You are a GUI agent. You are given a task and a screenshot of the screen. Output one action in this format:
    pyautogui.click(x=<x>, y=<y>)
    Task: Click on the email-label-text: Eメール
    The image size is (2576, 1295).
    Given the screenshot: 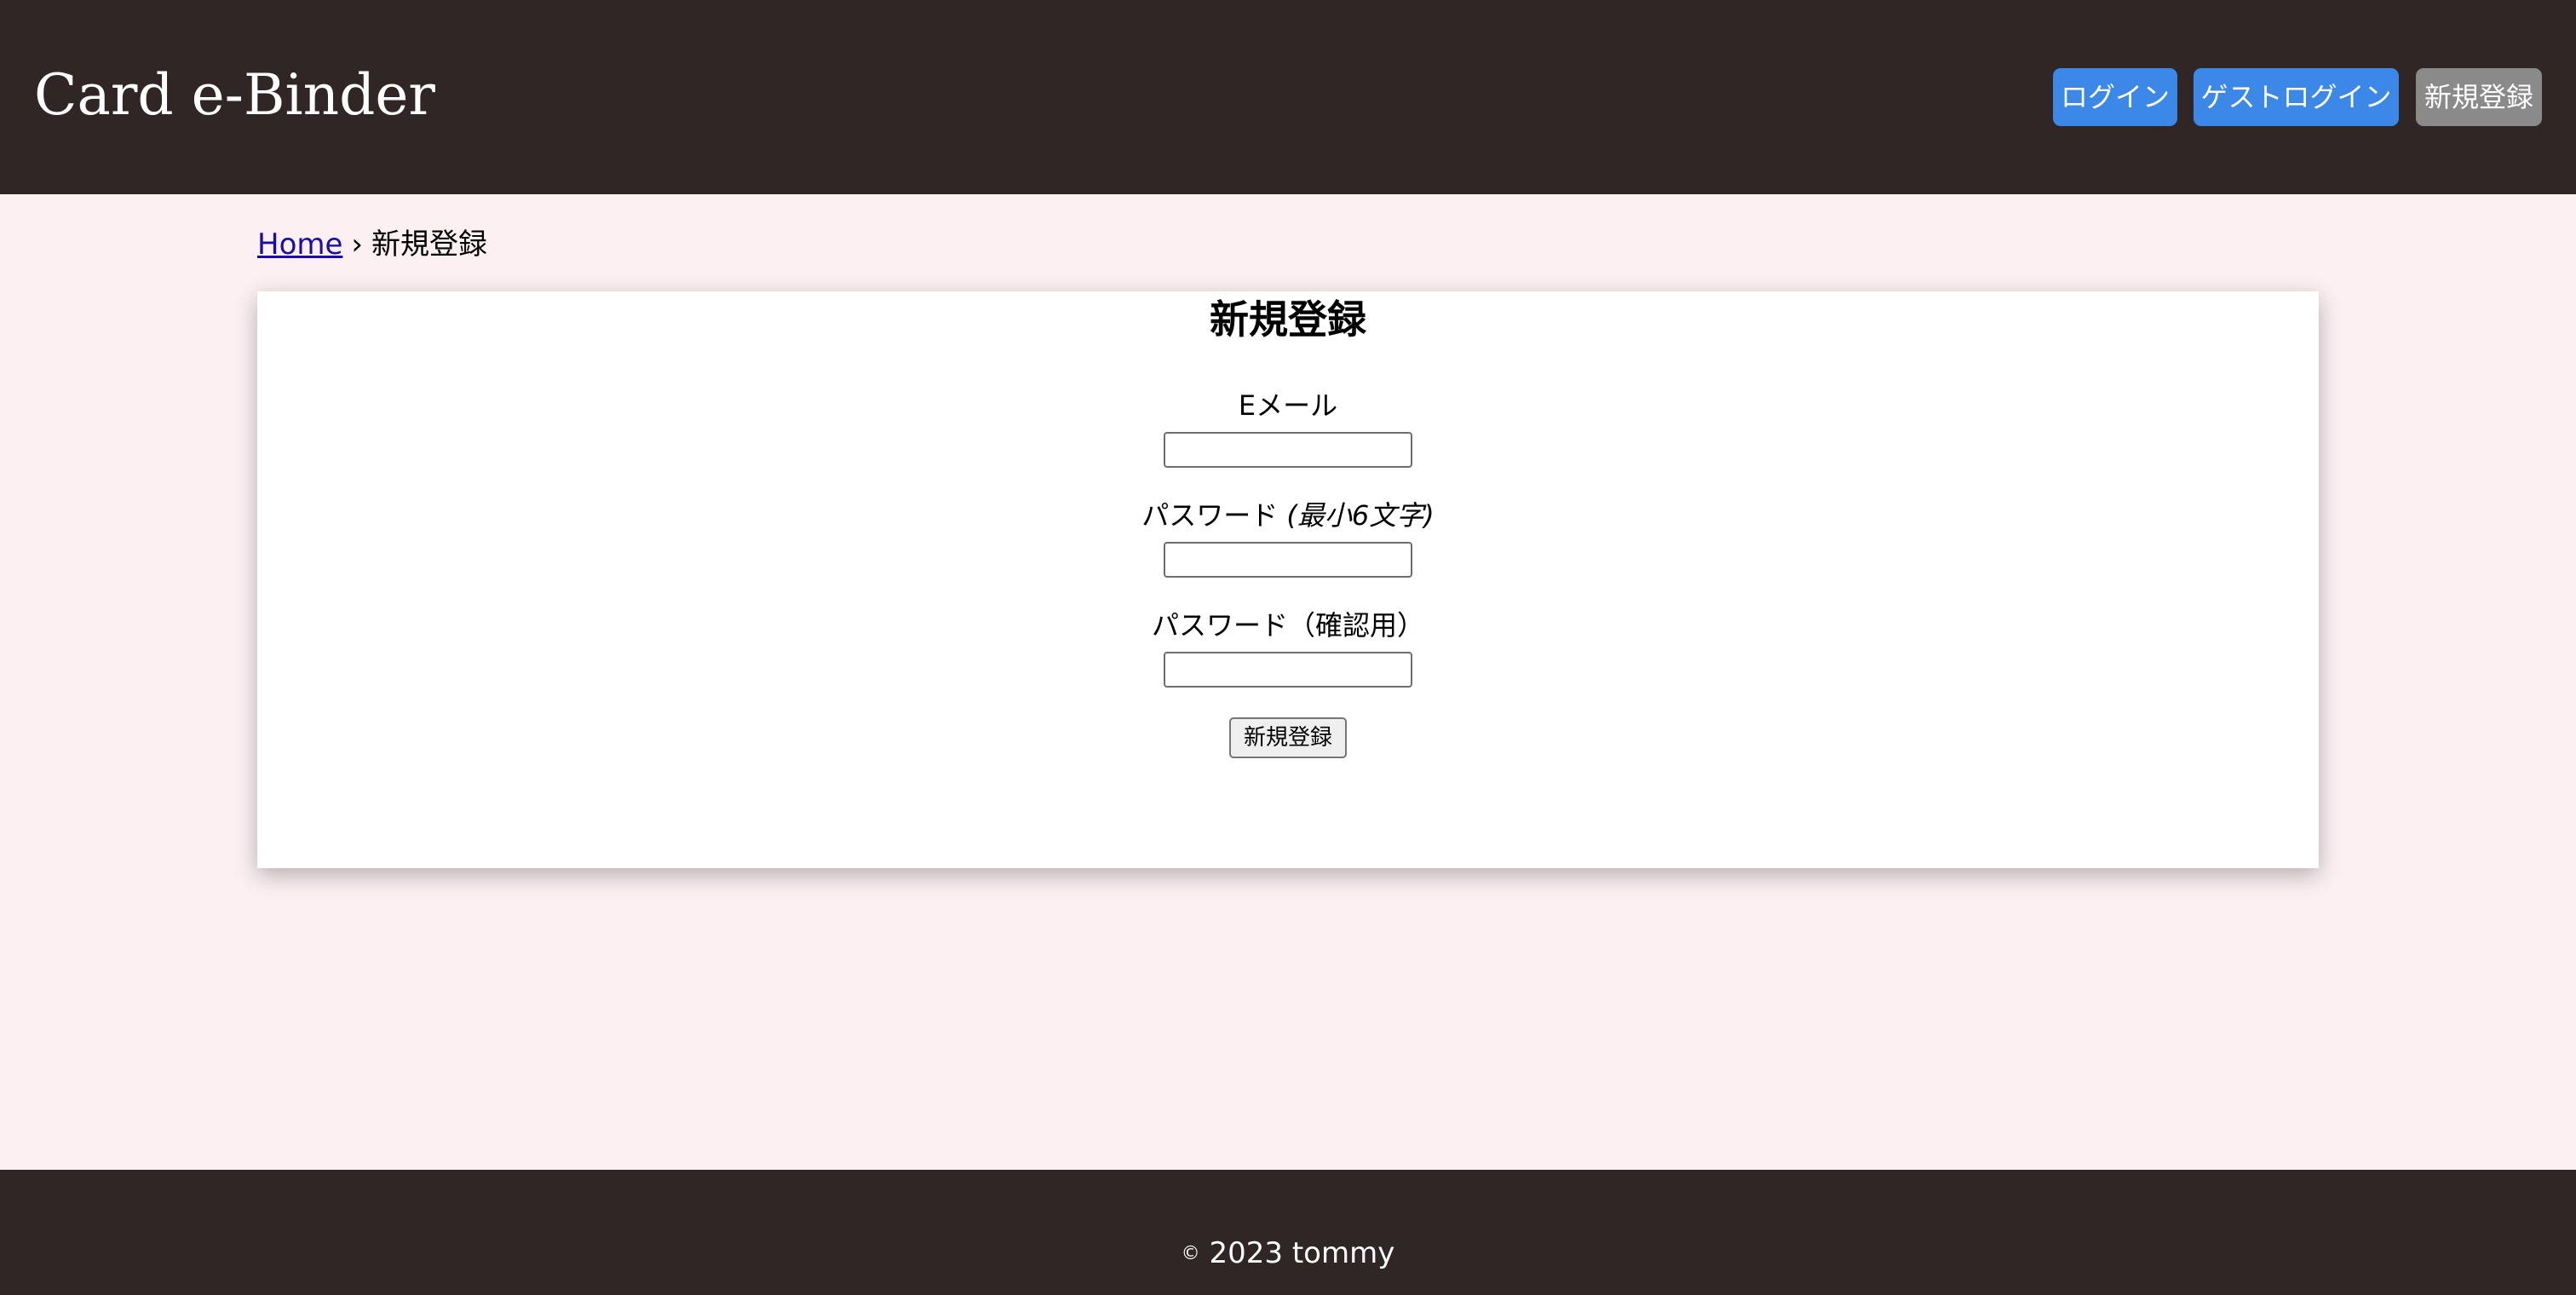 What is the action you would take?
    pyautogui.click(x=1288, y=406)
    